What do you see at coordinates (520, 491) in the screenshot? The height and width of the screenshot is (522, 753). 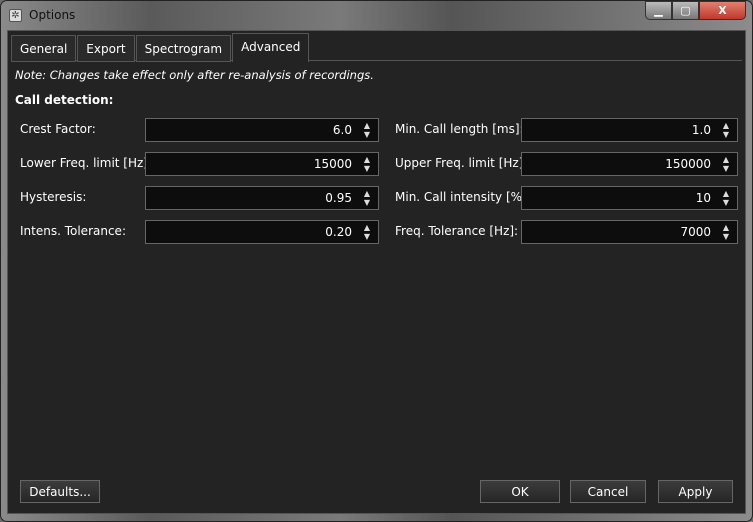 I see `ok-button: OK` at bounding box center [520, 491].